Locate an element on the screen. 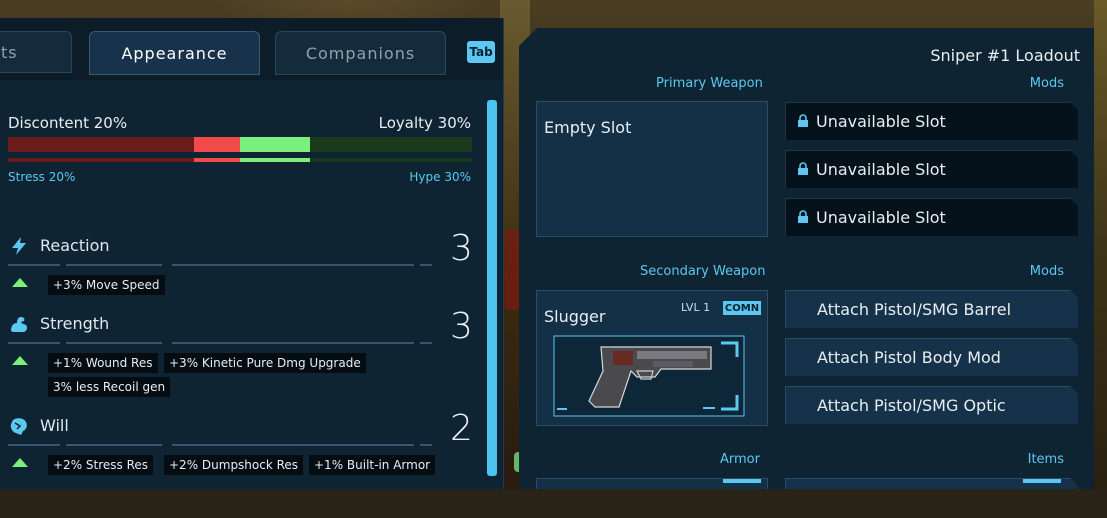 Image resolution: width=1107 pixels, height=518 pixels. bonus-chip: +1% Built-in Armor is located at coordinates (372, 465).